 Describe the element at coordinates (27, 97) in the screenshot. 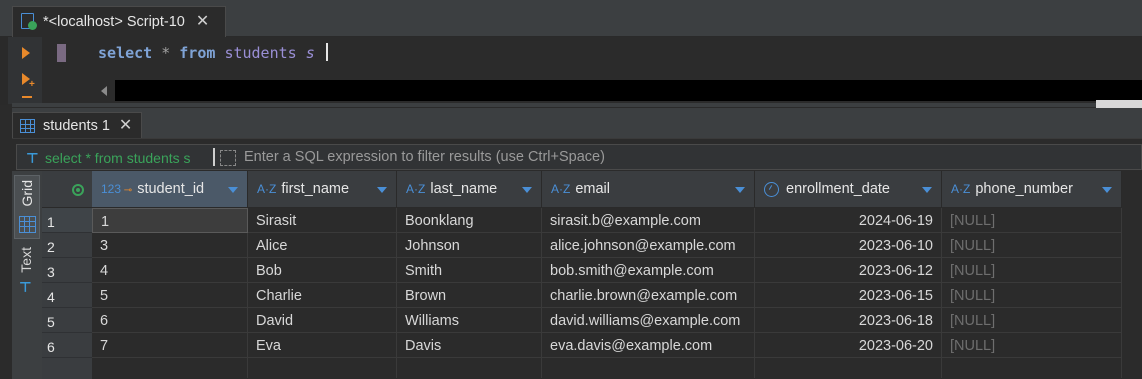

I see `execute-script-icon` at that location.